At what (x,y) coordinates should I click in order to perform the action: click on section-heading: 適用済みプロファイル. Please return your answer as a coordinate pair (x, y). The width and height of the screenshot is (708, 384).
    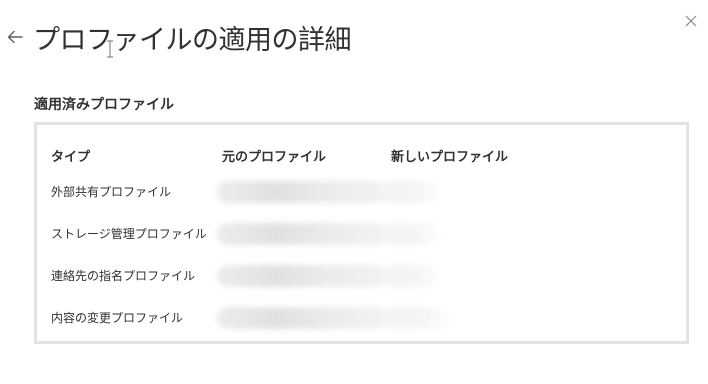
    Looking at the image, I should click on (104, 105).